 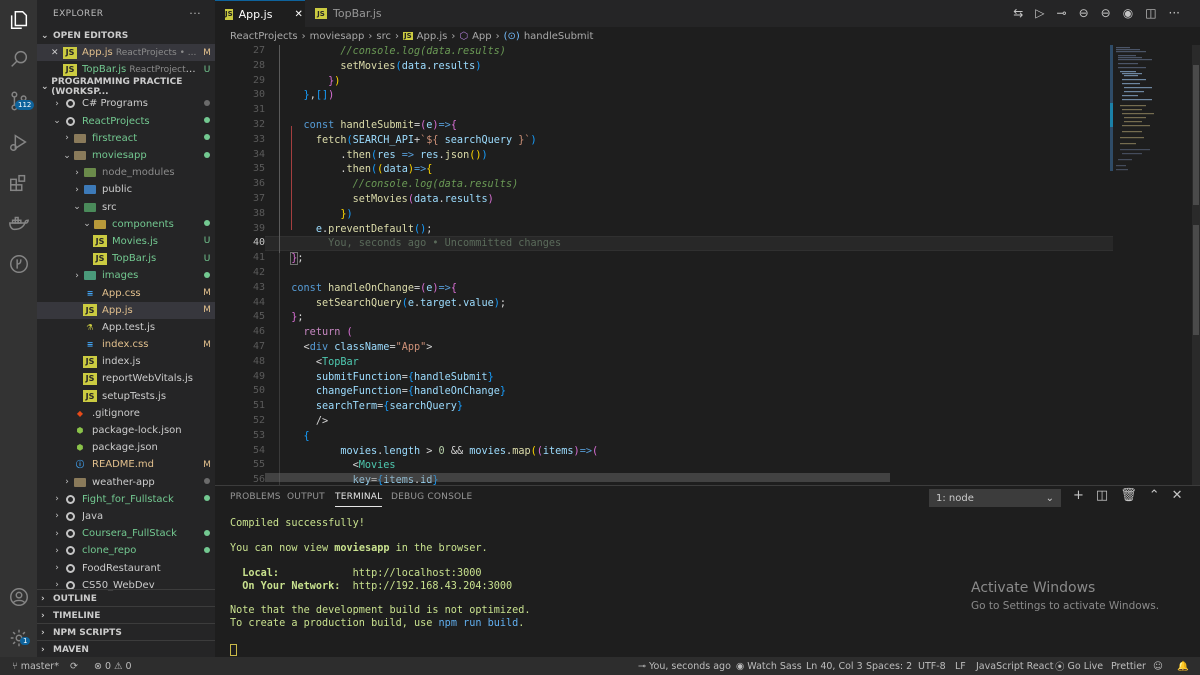 What do you see at coordinates (18, 596) in the screenshot?
I see `accounts-icon` at bounding box center [18, 596].